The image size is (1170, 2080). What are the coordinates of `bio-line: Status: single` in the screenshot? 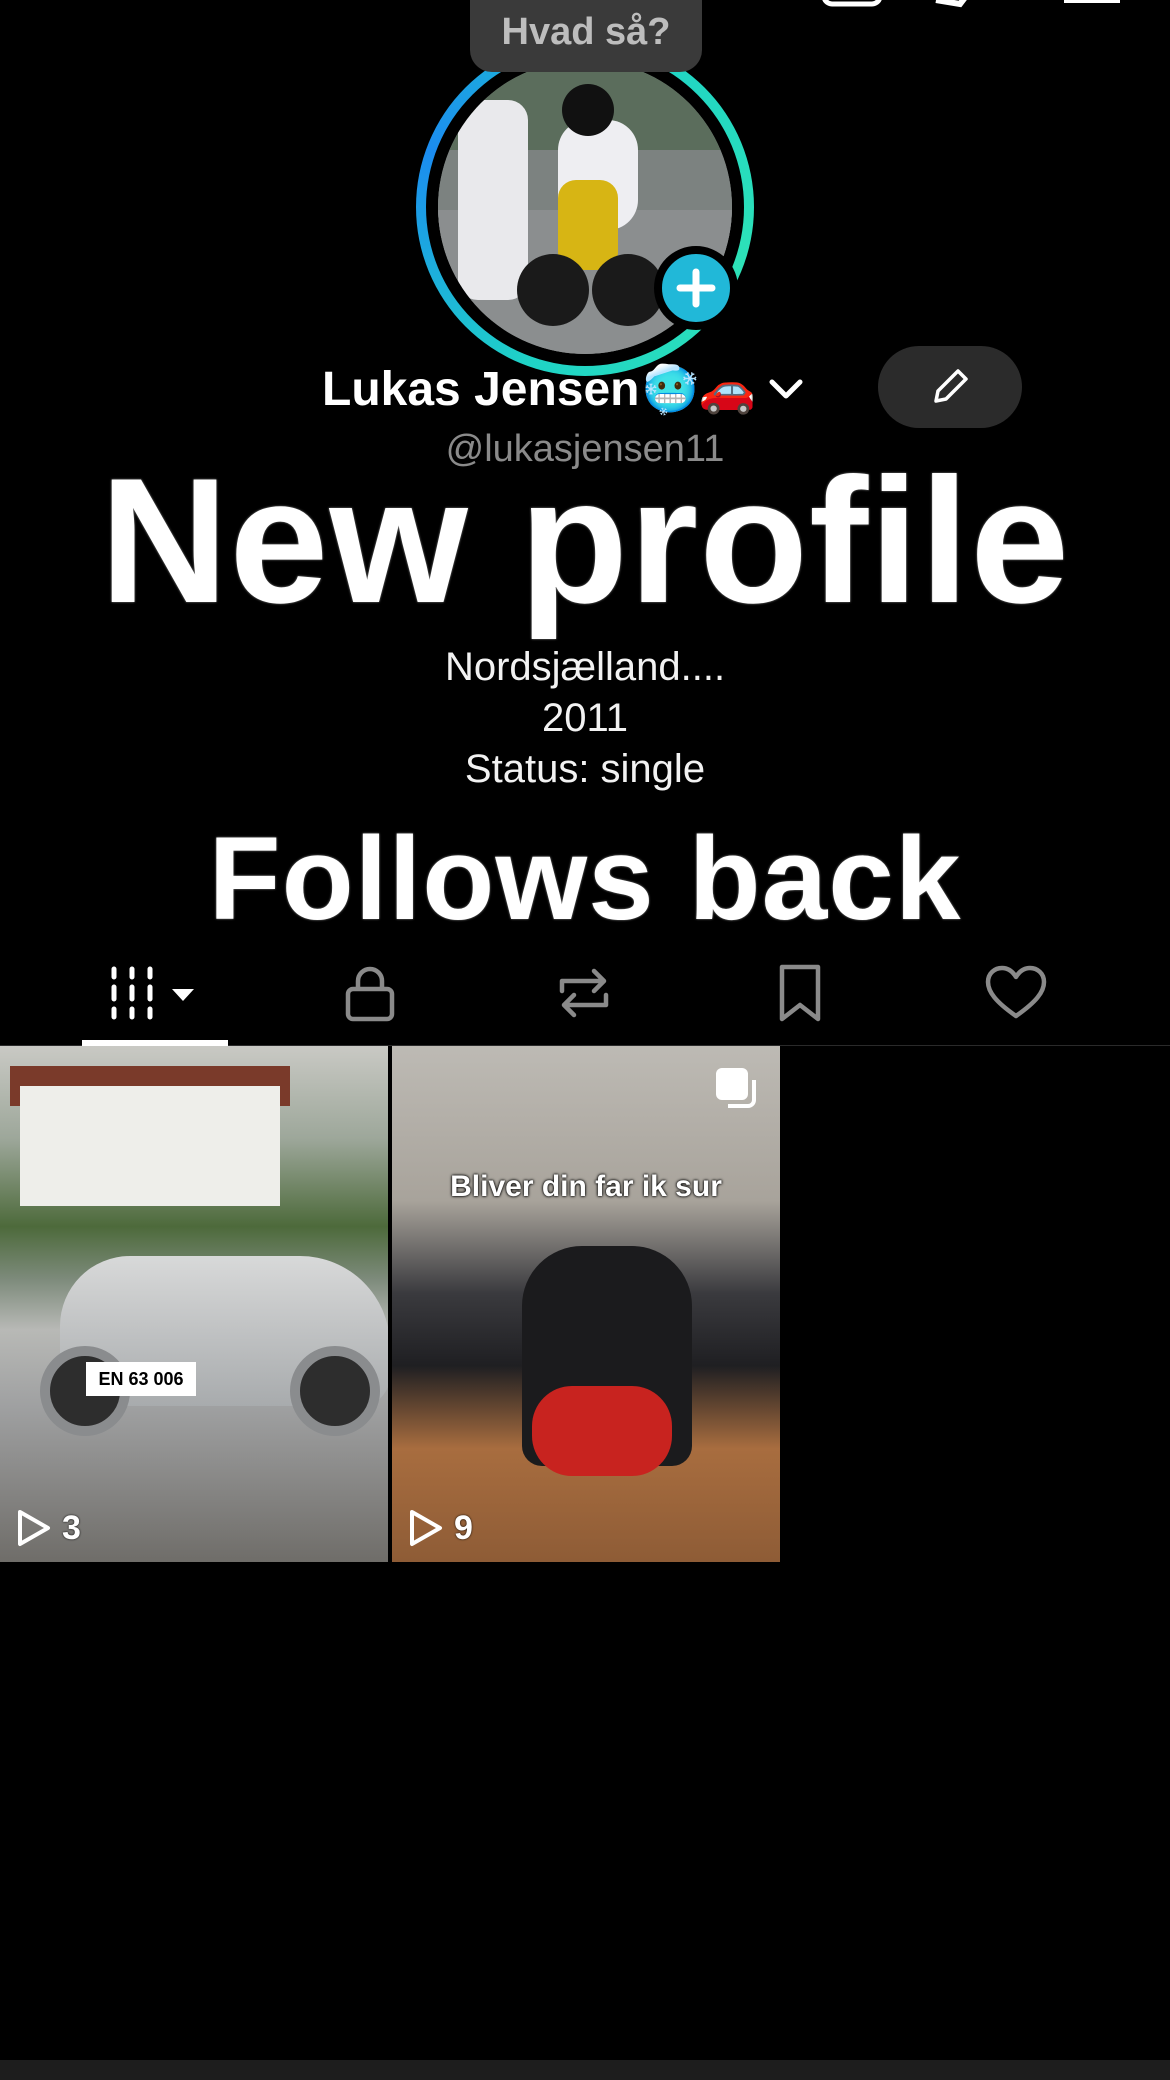 It's located at (585, 769).